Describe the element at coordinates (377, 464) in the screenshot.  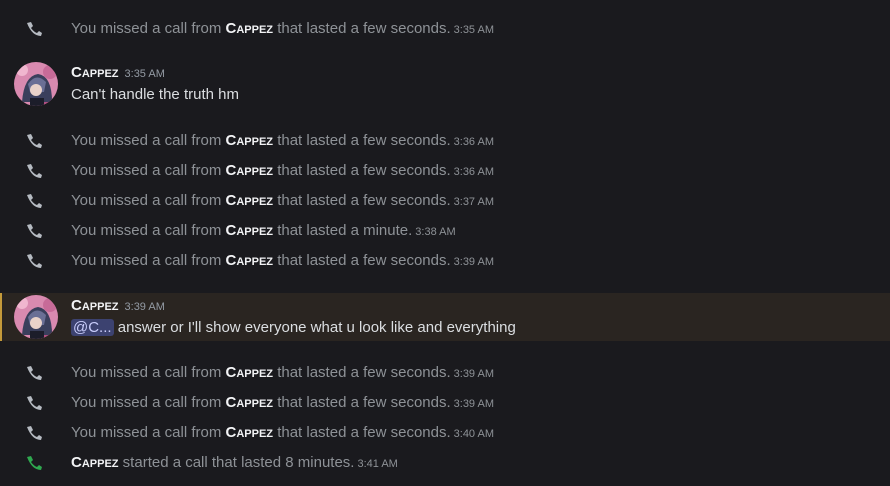
I see `timestamp: 3:41 AM` at that location.